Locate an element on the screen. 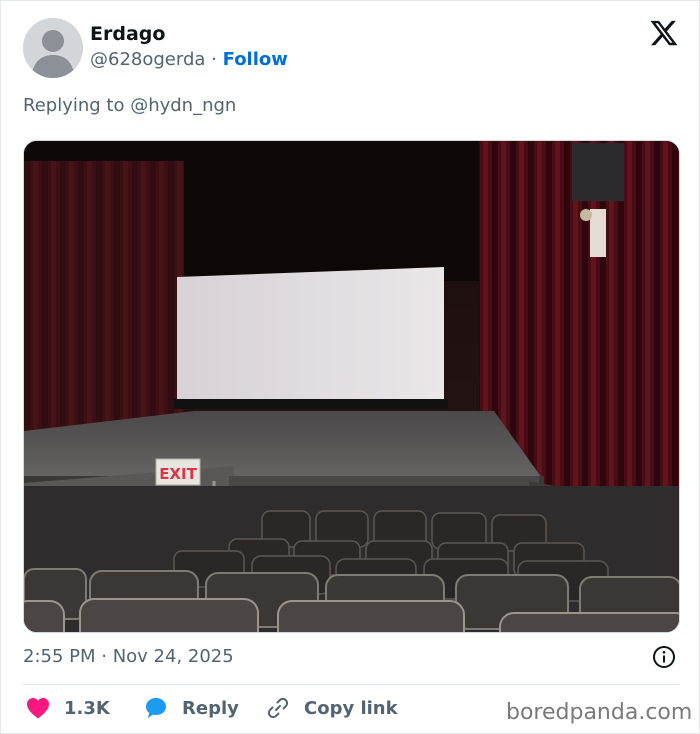 This screenshot has height=734, width=700. reply-label: Reply is located at coordinates (210, 708).